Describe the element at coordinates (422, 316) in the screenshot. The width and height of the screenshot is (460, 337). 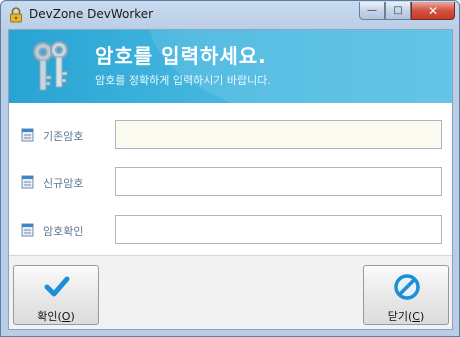
I see `close-label-suffix: )` at that location.